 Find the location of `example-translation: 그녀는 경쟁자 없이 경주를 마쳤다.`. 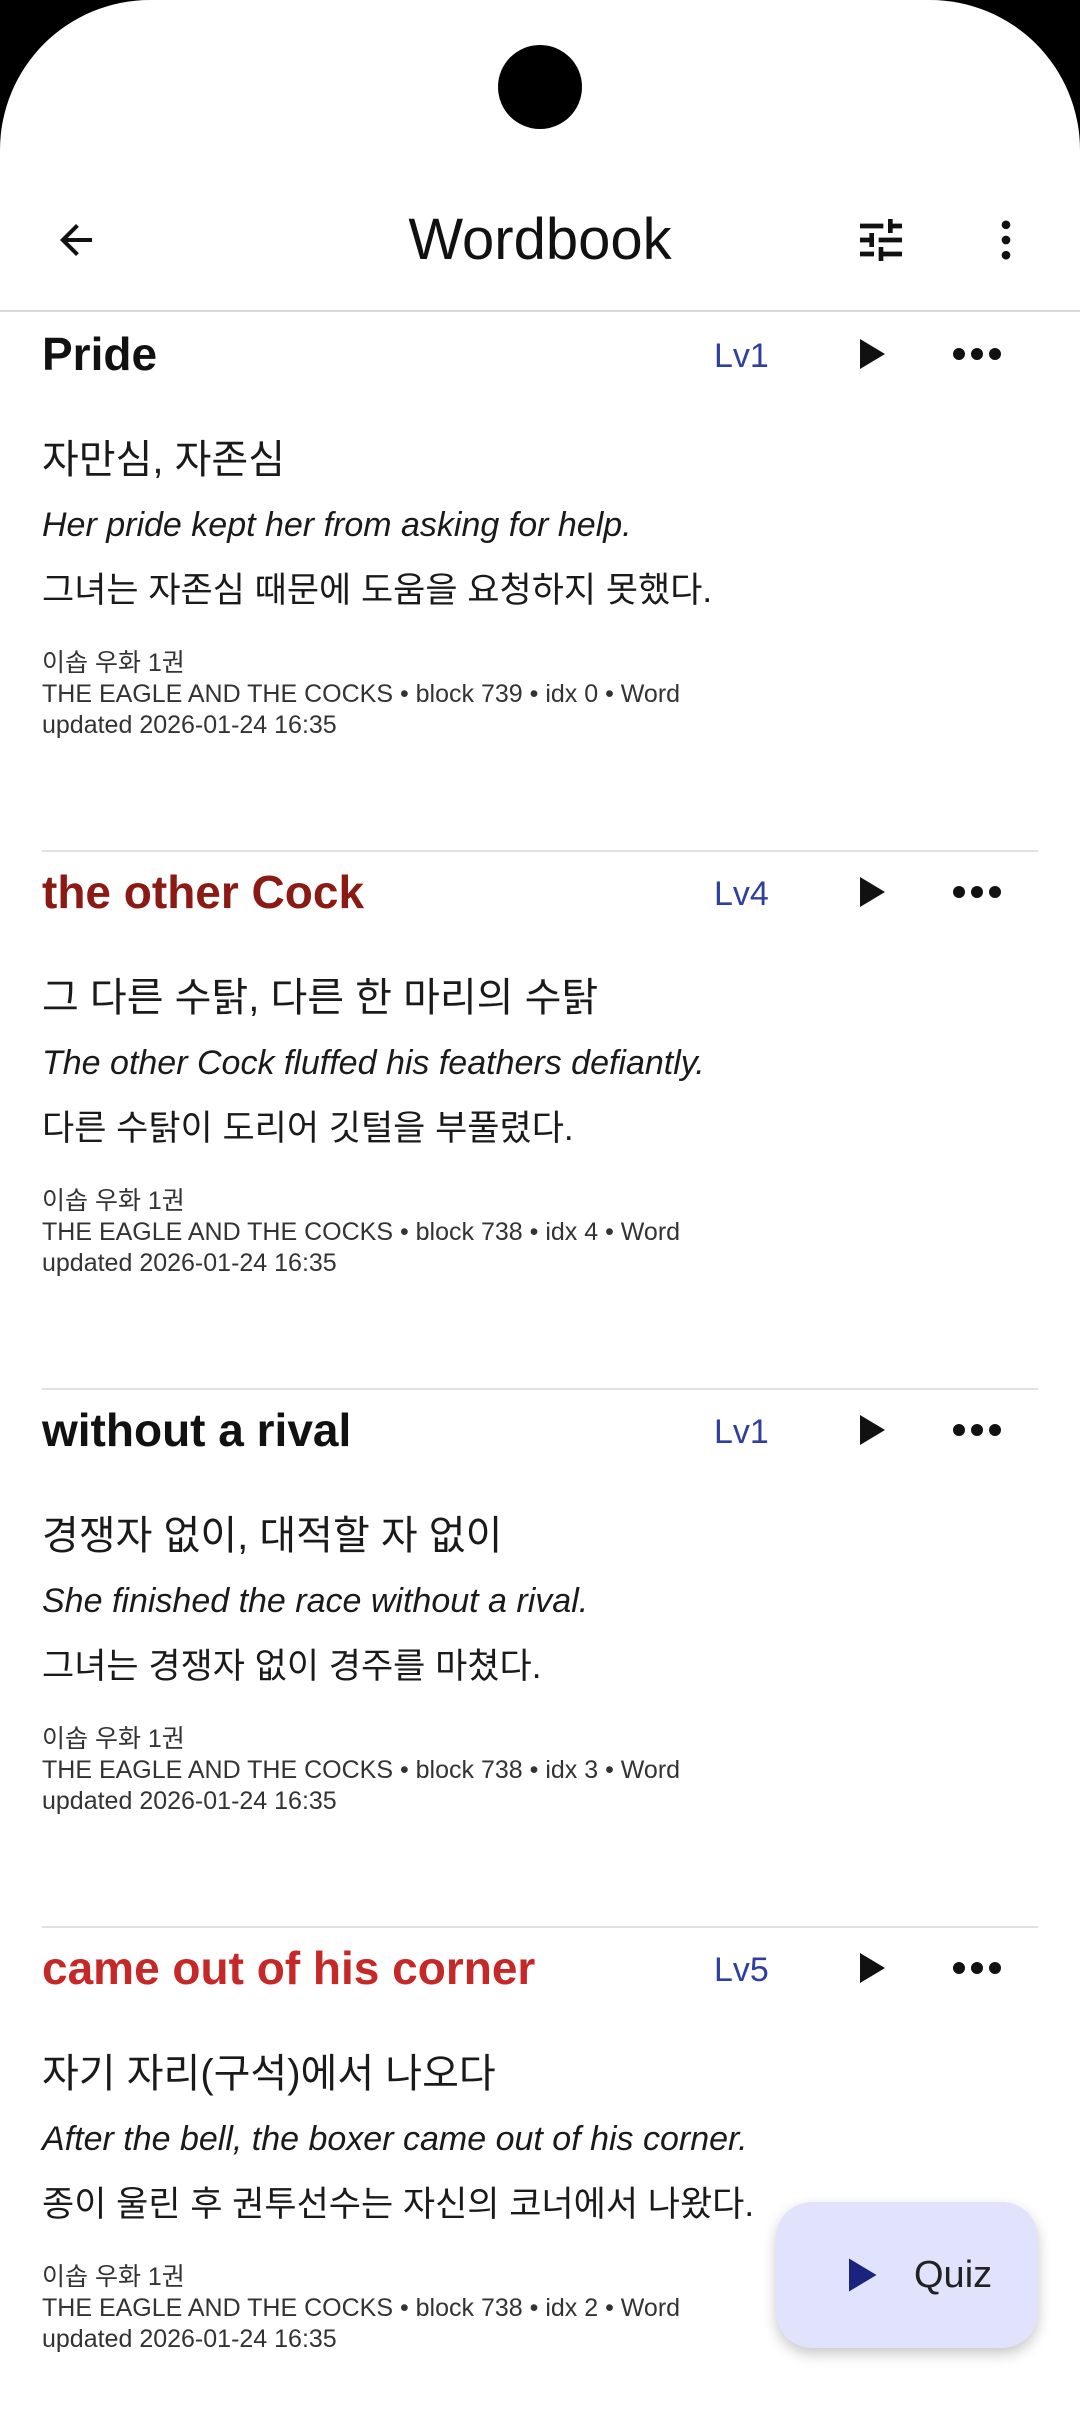

example-translation: 그녀는 경쟁자 없이 경주를 마쳤다. is located at coordinates (292, 1666).